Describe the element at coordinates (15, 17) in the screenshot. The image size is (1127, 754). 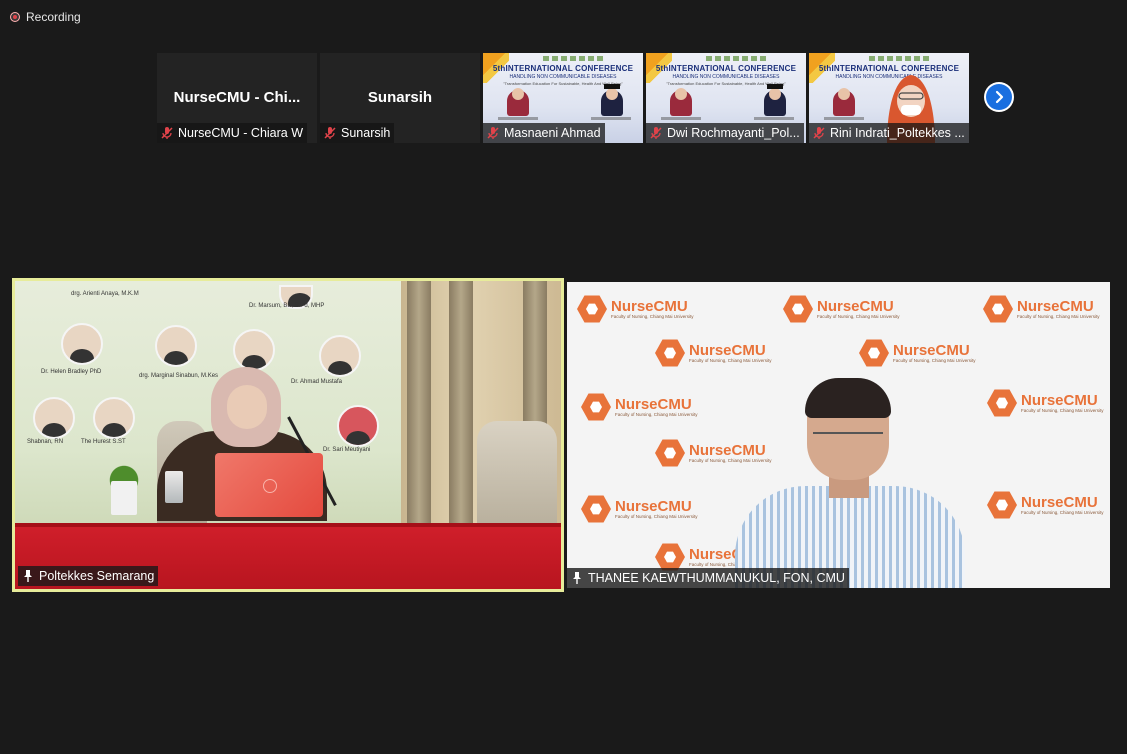
I see `recording-icon` at that location.